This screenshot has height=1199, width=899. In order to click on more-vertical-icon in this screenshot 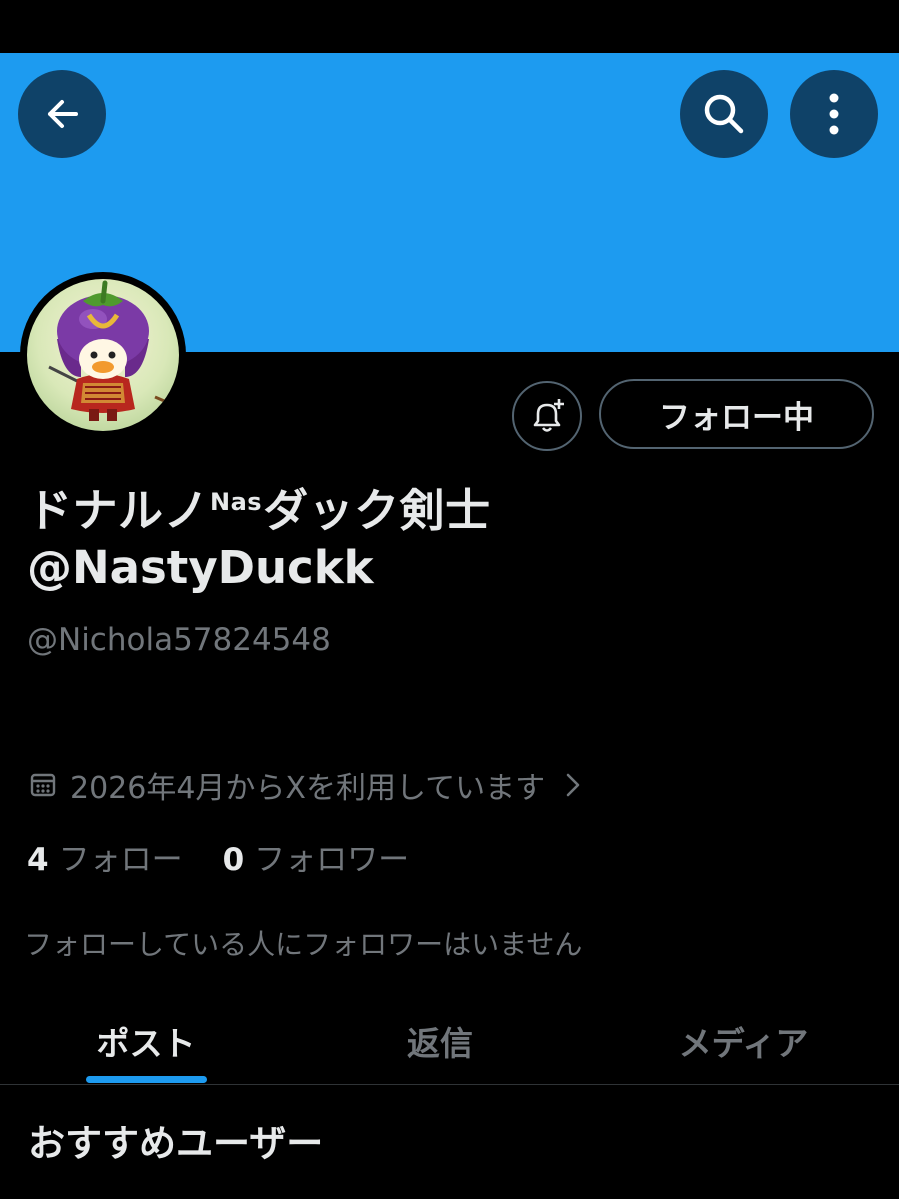, I will do `click(834, 114)`.